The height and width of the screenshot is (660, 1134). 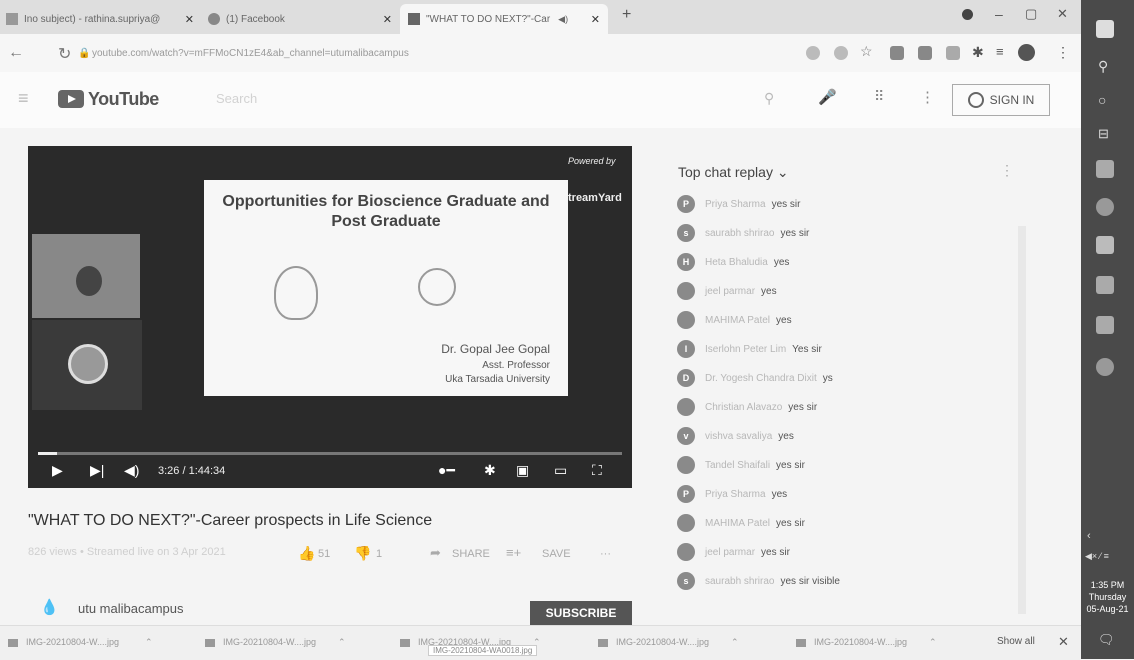 I want to click on search-input: Search, so click(x=236, y=98).